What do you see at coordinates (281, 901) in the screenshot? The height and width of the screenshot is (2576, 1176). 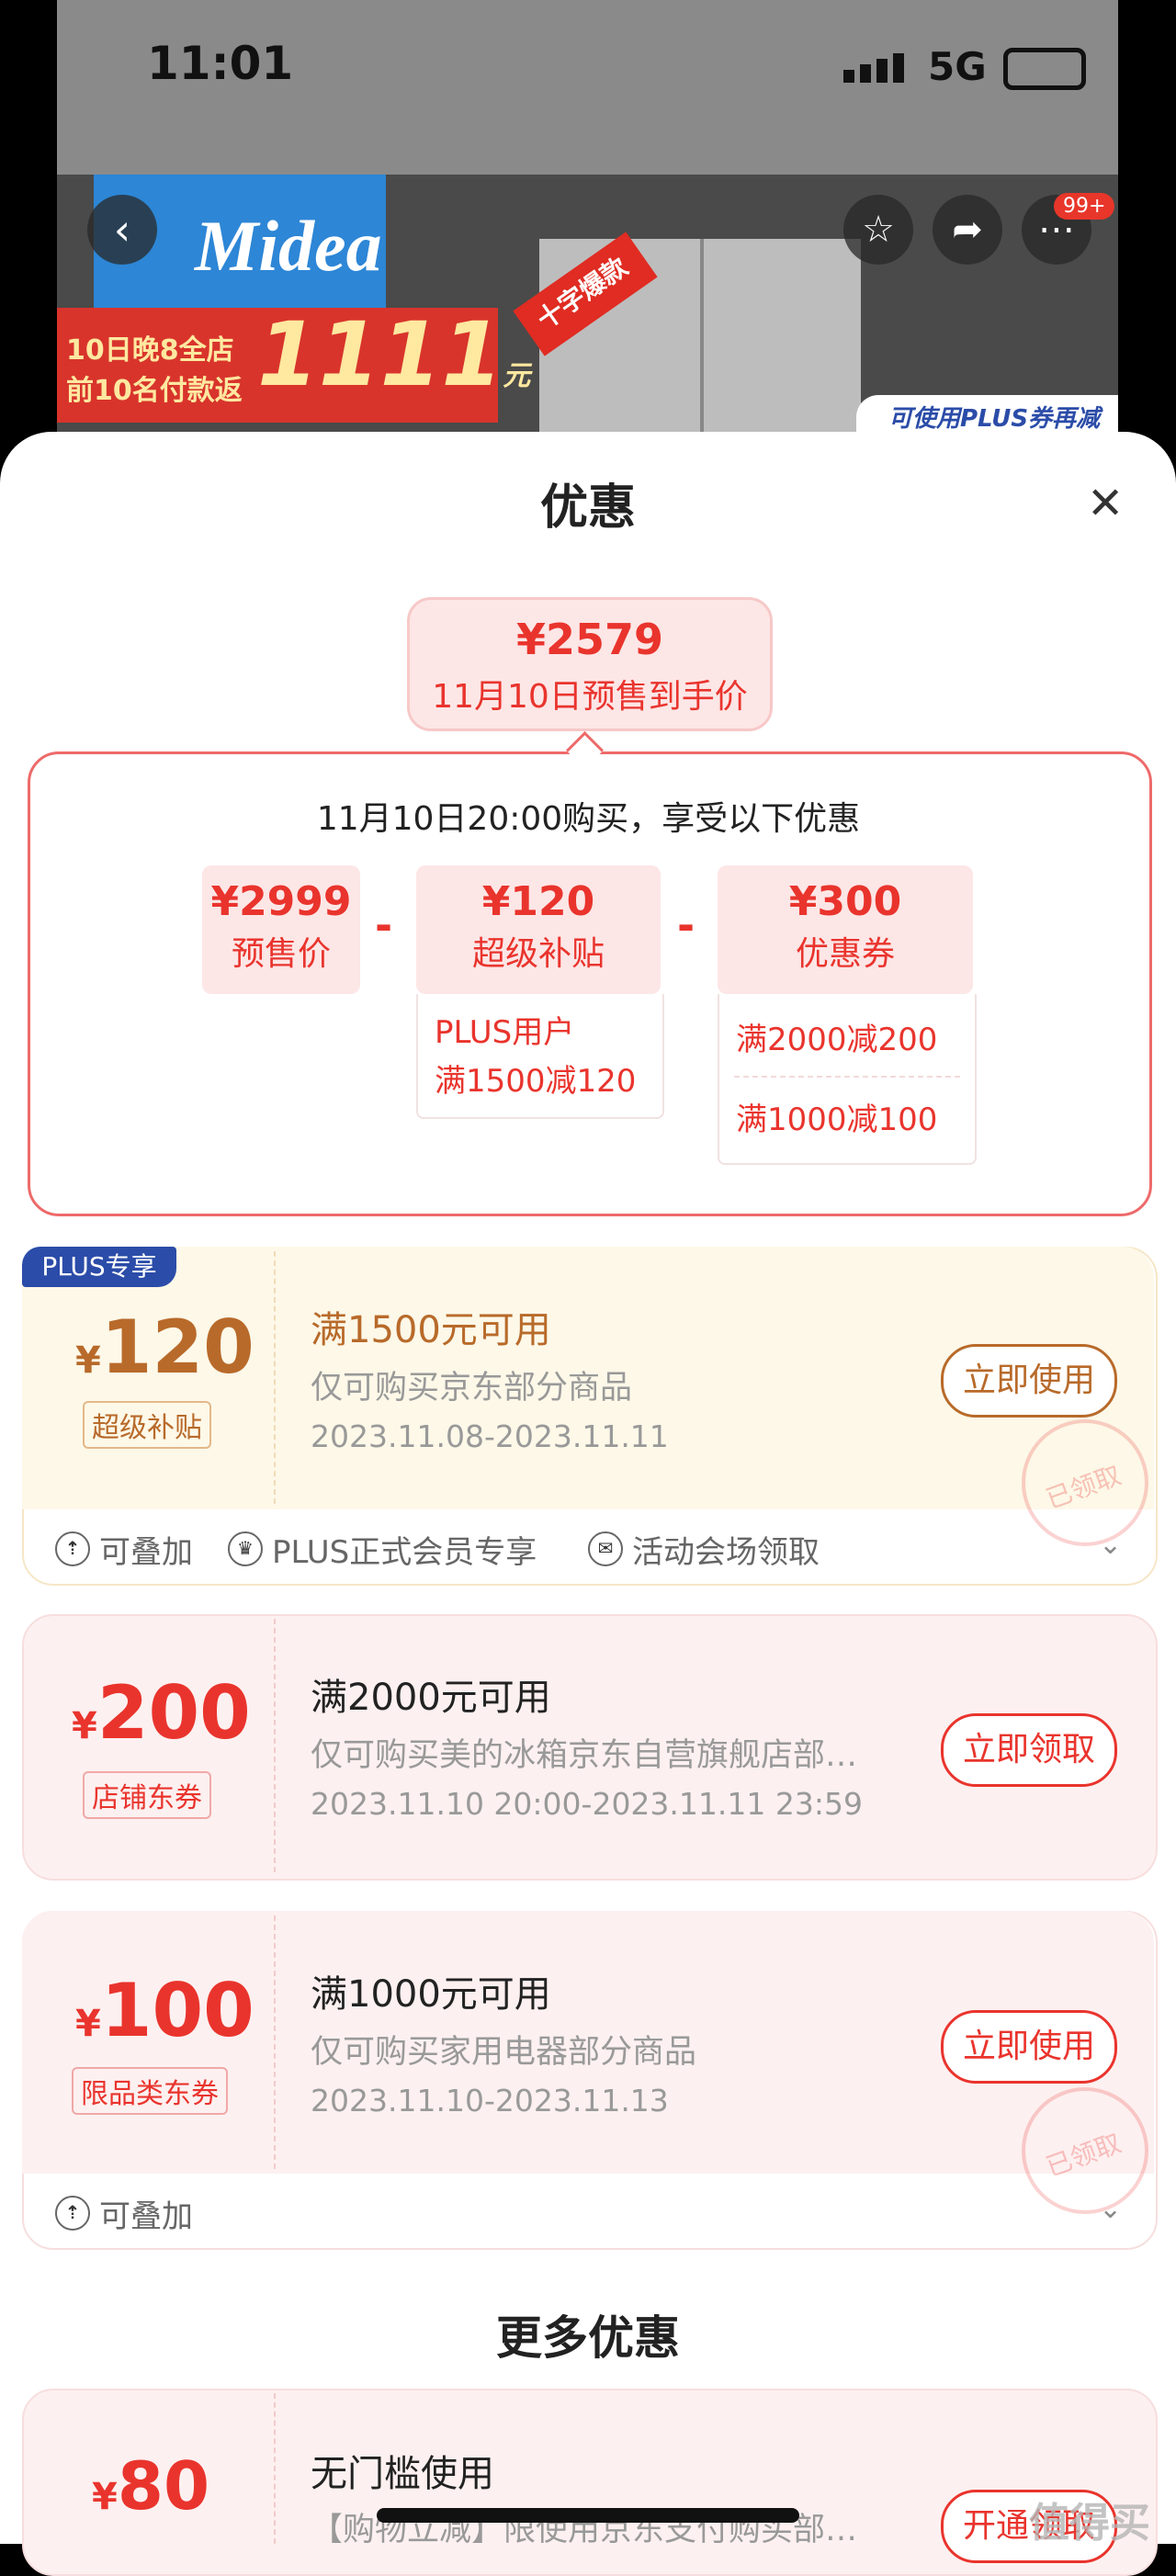 I see `calc-value: ¥2999` at bounding box center [281, 901].